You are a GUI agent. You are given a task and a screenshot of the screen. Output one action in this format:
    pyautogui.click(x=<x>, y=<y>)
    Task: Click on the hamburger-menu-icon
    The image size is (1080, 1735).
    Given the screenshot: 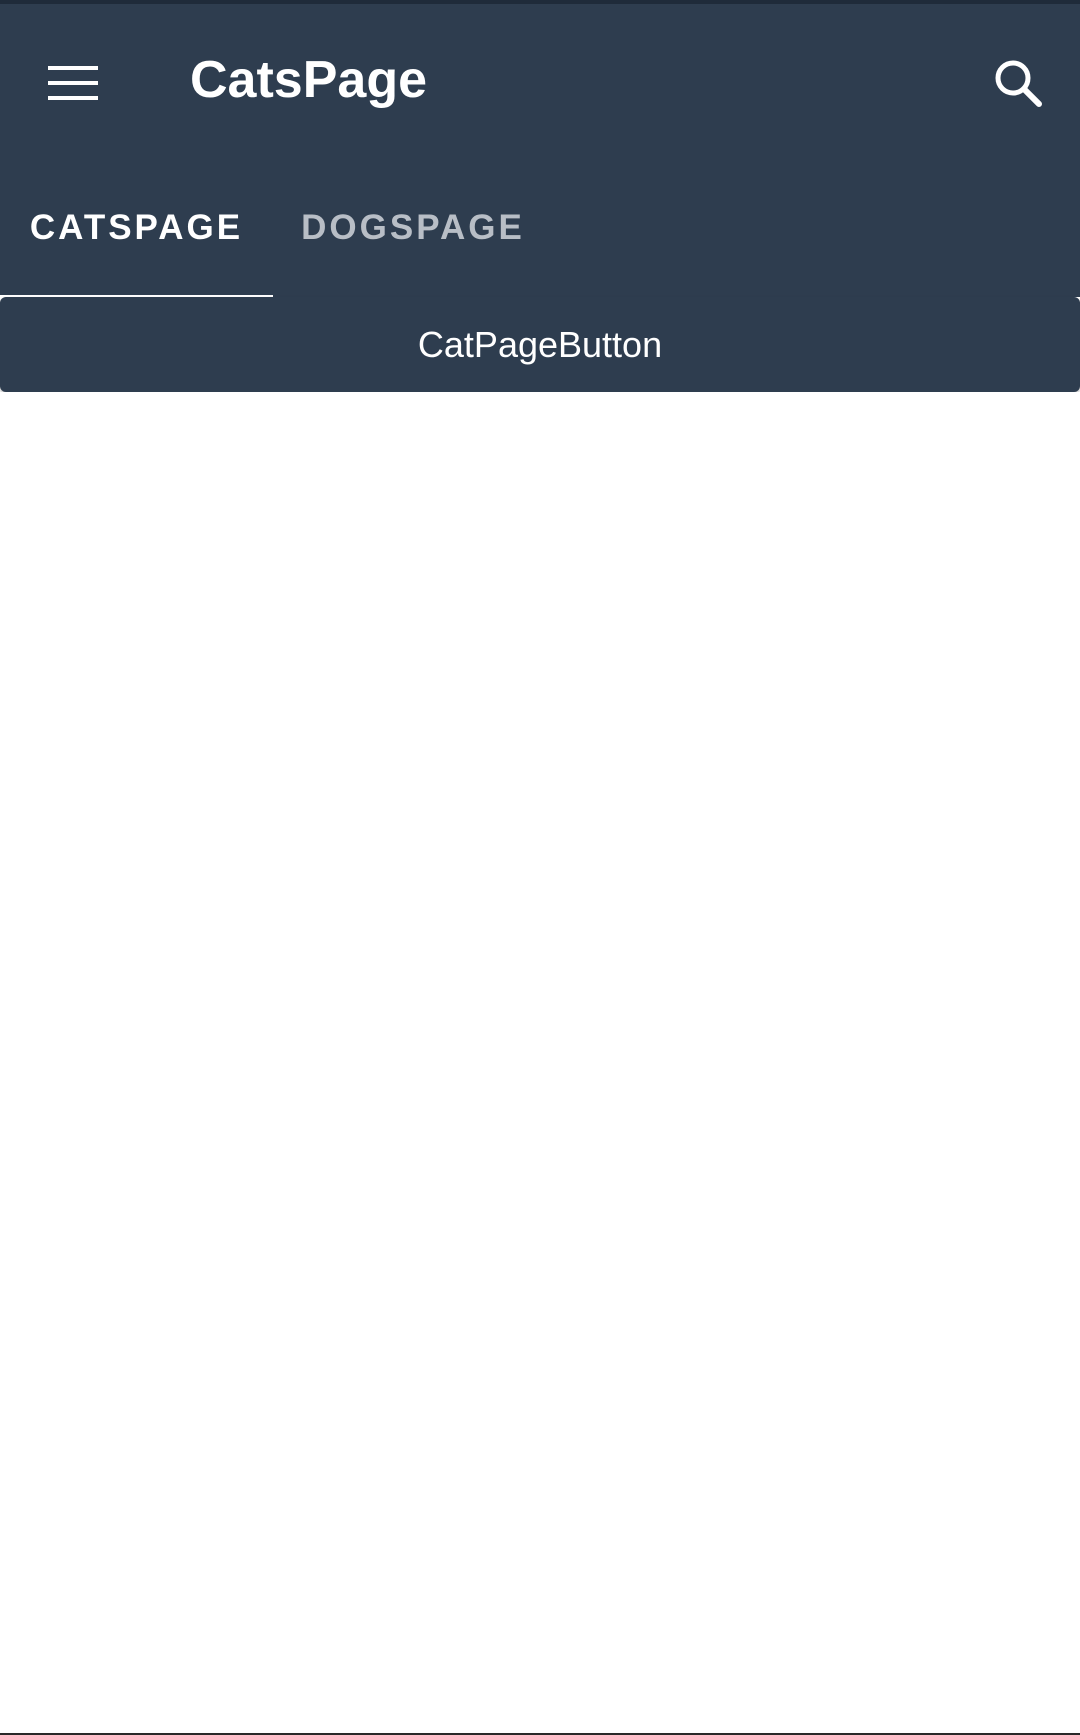 What is the action you would take?
    pyautogui.click(x=73, y=83)
    